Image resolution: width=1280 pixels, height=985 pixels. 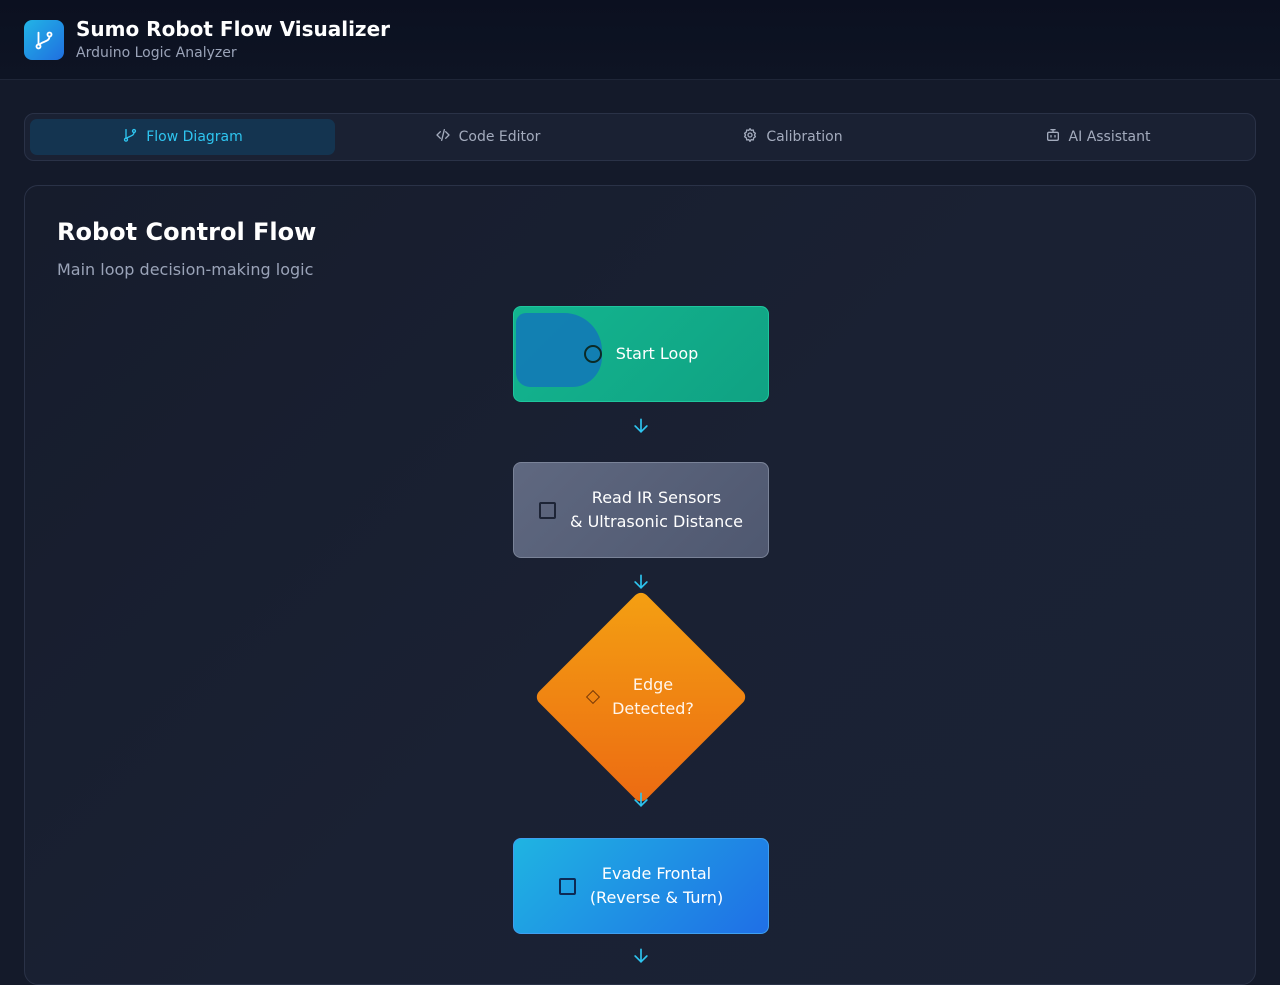 What do you see at coordinates (499, 137) in the screenshot?
I see `tab-label: Code Editor` at bounding box center [499, 137].